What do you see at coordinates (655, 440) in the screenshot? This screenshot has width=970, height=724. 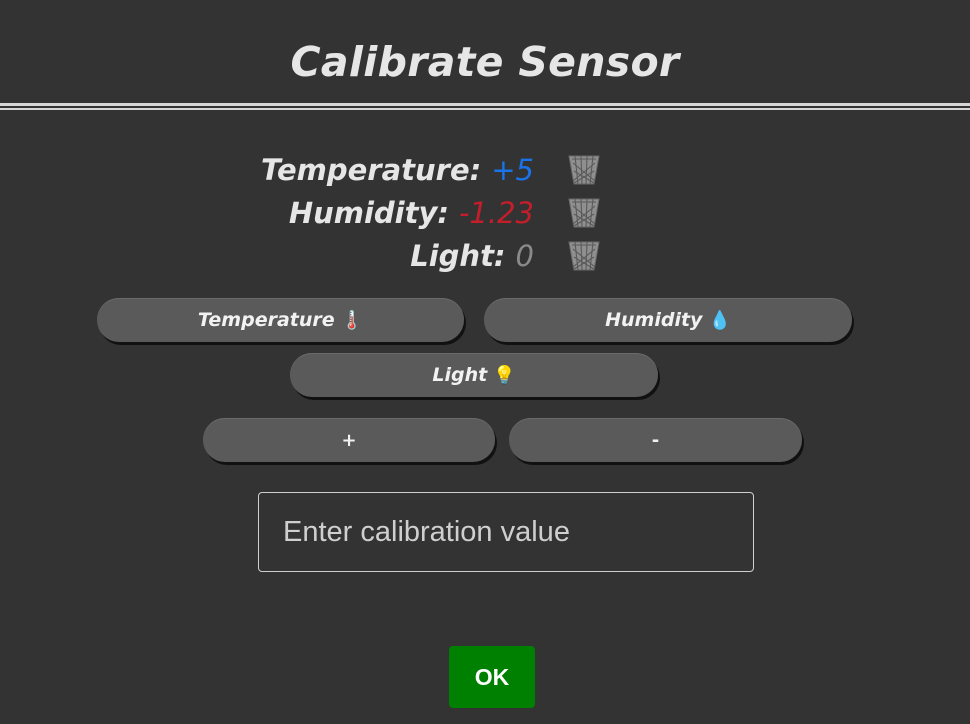 I see `decrement-button: -` at bounding box center [655, 440].